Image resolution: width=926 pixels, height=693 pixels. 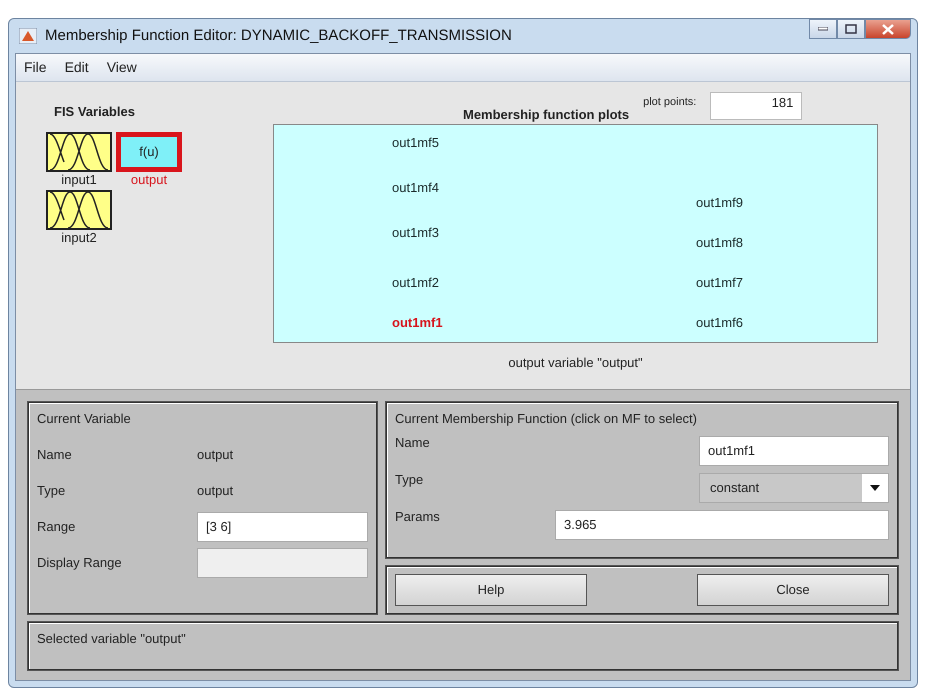 What do you see at coordinates (719, 282) in the screenshot?
I see `mf-label: out1mf7` at bounding box center [719, 282].